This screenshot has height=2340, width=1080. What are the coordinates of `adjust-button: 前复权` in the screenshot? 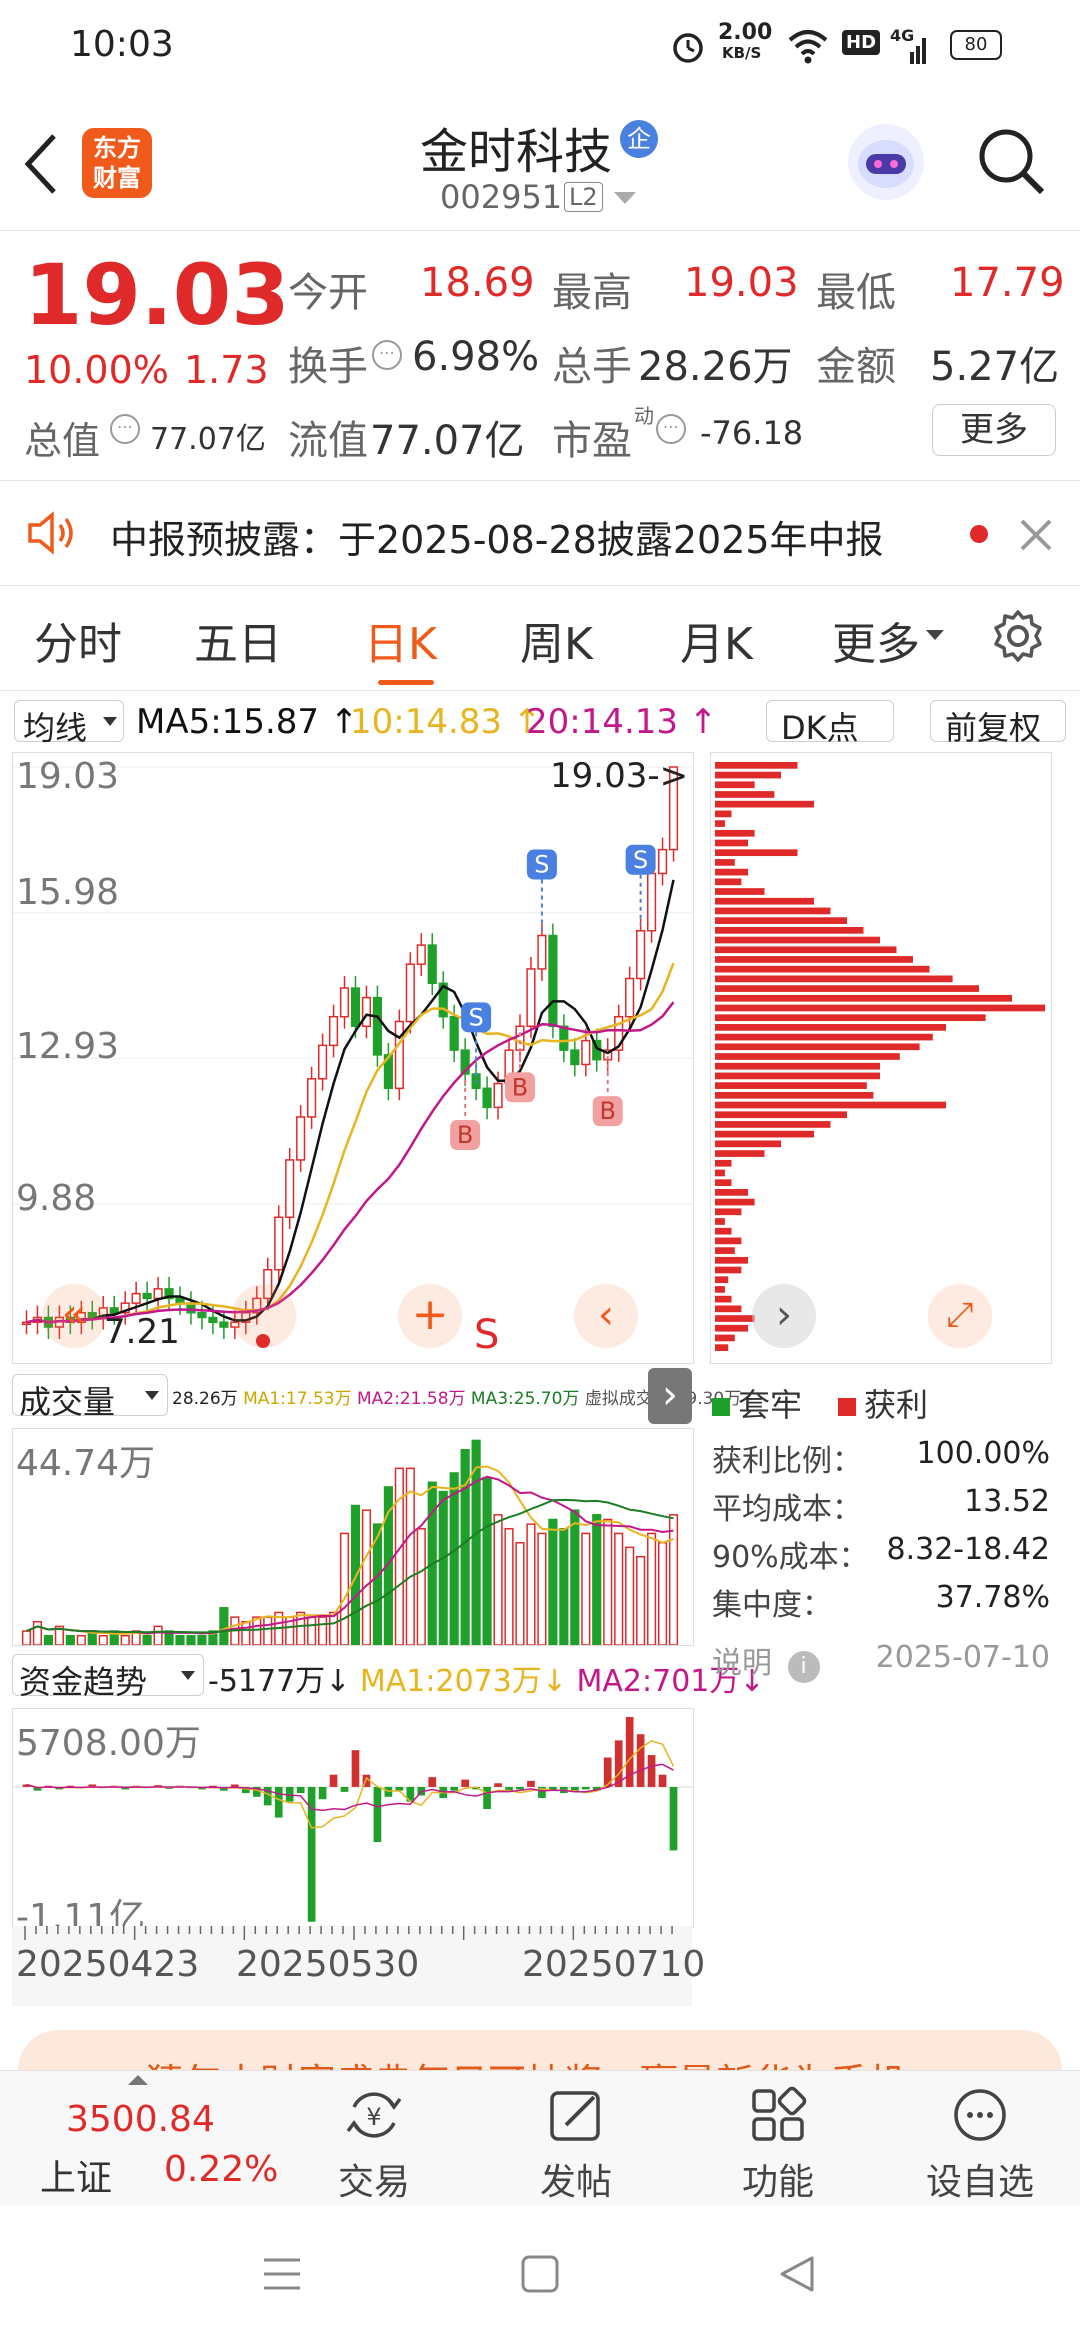 It's located at (998, 723).